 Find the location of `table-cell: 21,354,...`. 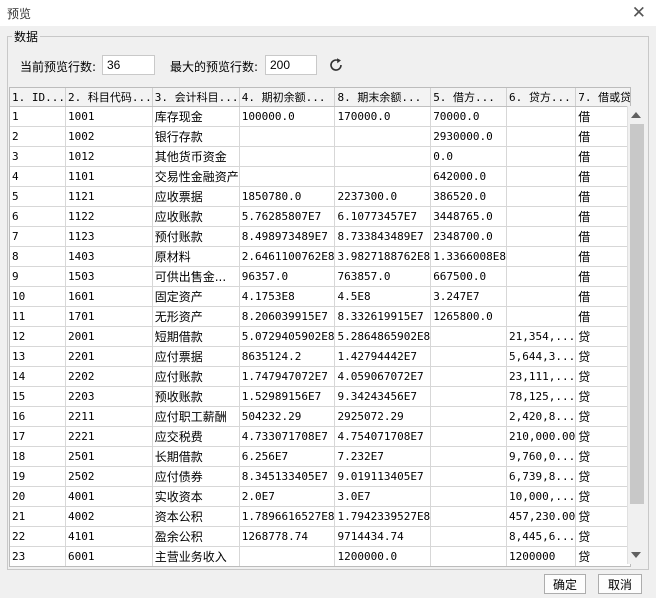

table-cell: 21,354,... is located at coordinates (541, 336).